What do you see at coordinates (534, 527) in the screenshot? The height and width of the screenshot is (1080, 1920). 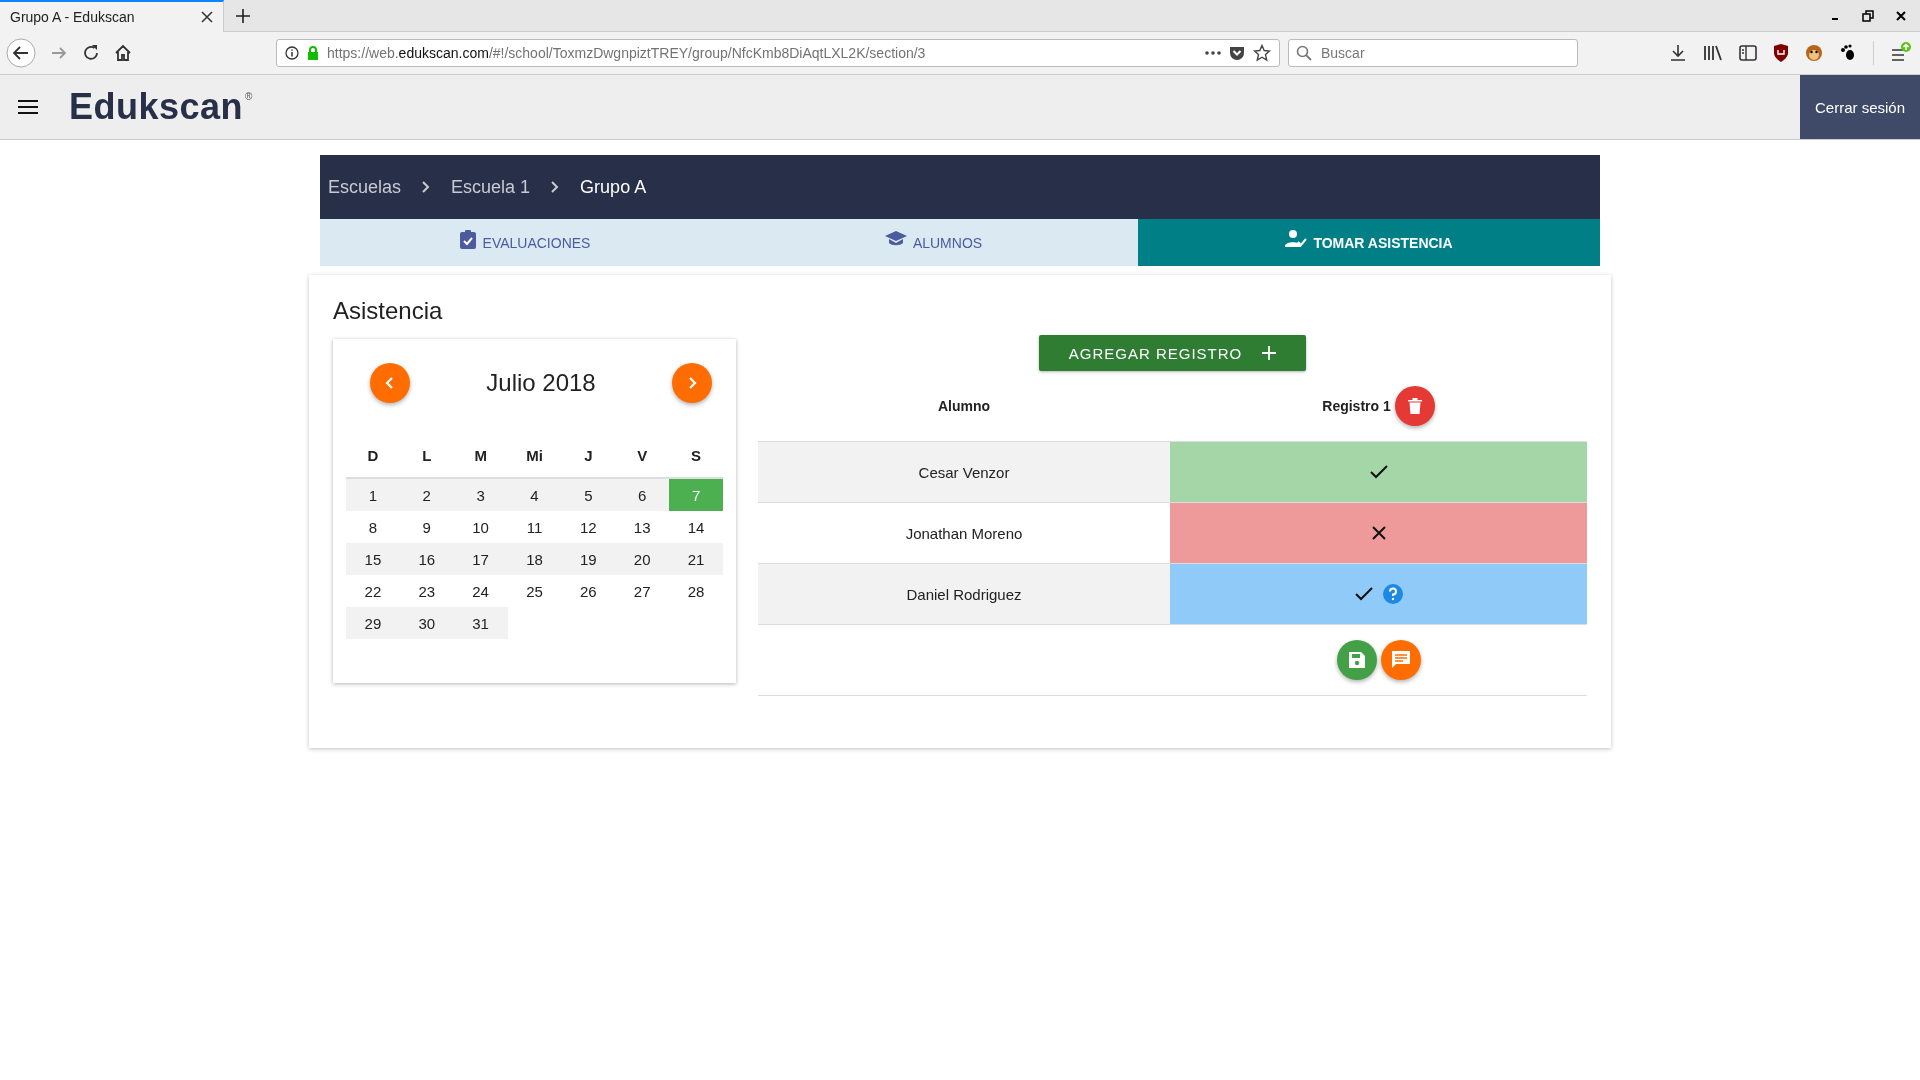 I see `calendar-day: 11` at bounding box center [534, 527].